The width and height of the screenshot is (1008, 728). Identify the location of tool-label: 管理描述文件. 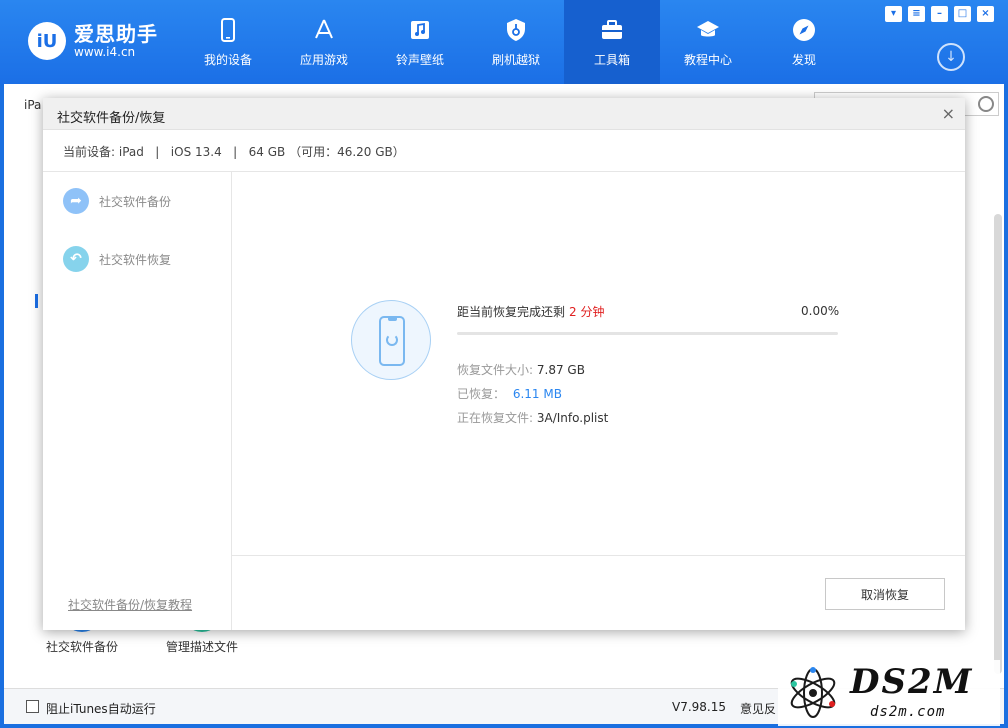
(201, 647).